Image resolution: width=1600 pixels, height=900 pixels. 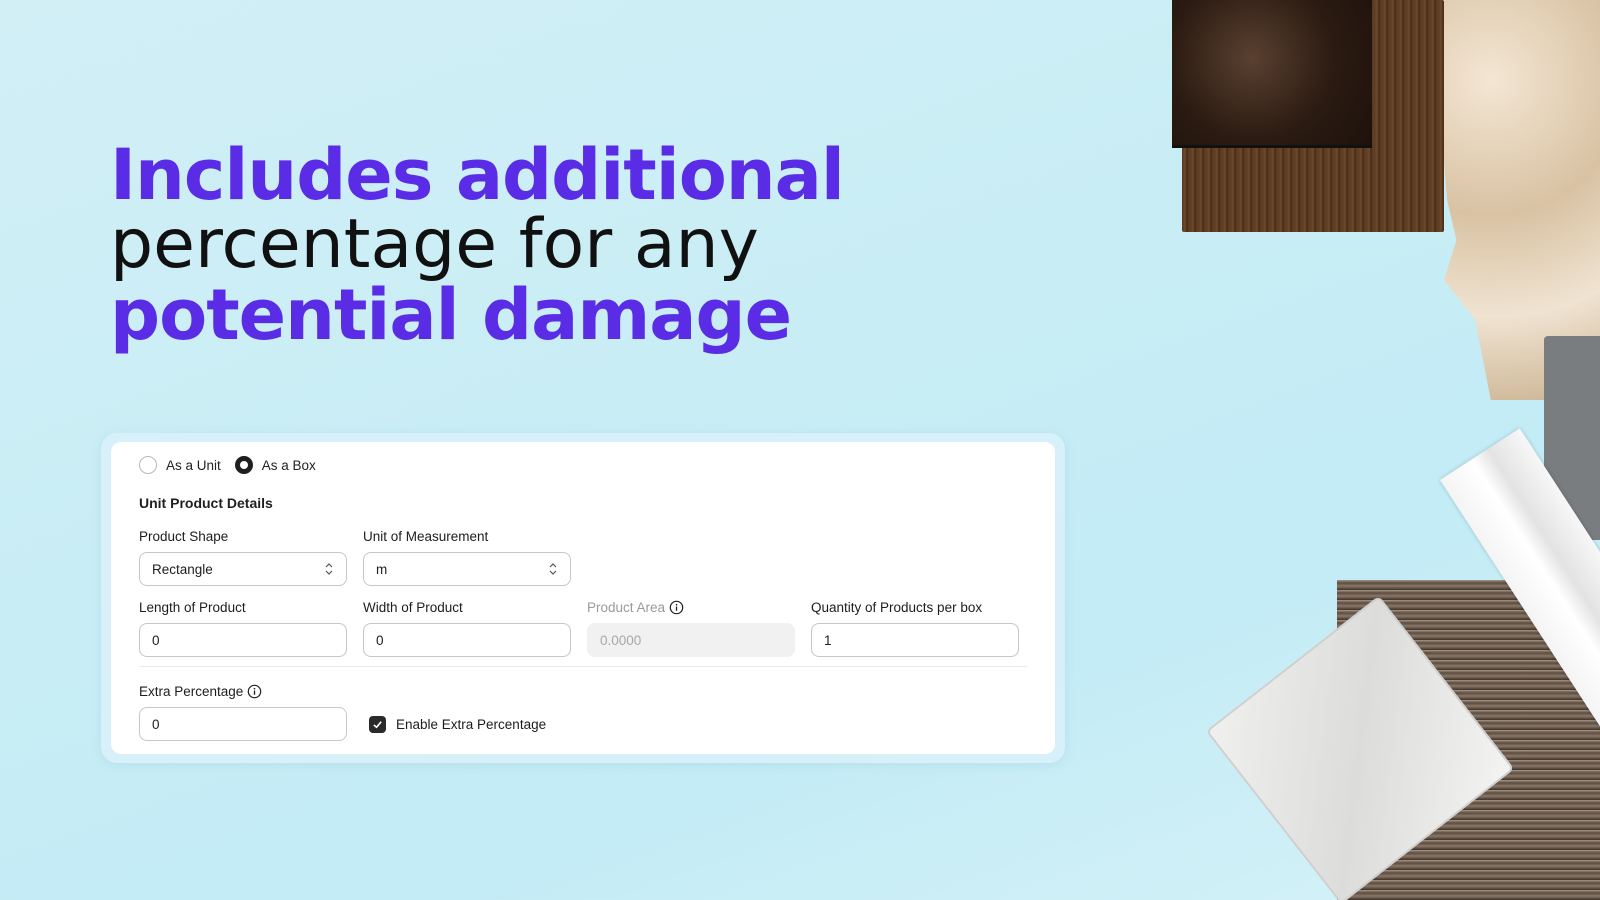 I want to click on product-area-label: Product Area, so click(x=626, y=607).